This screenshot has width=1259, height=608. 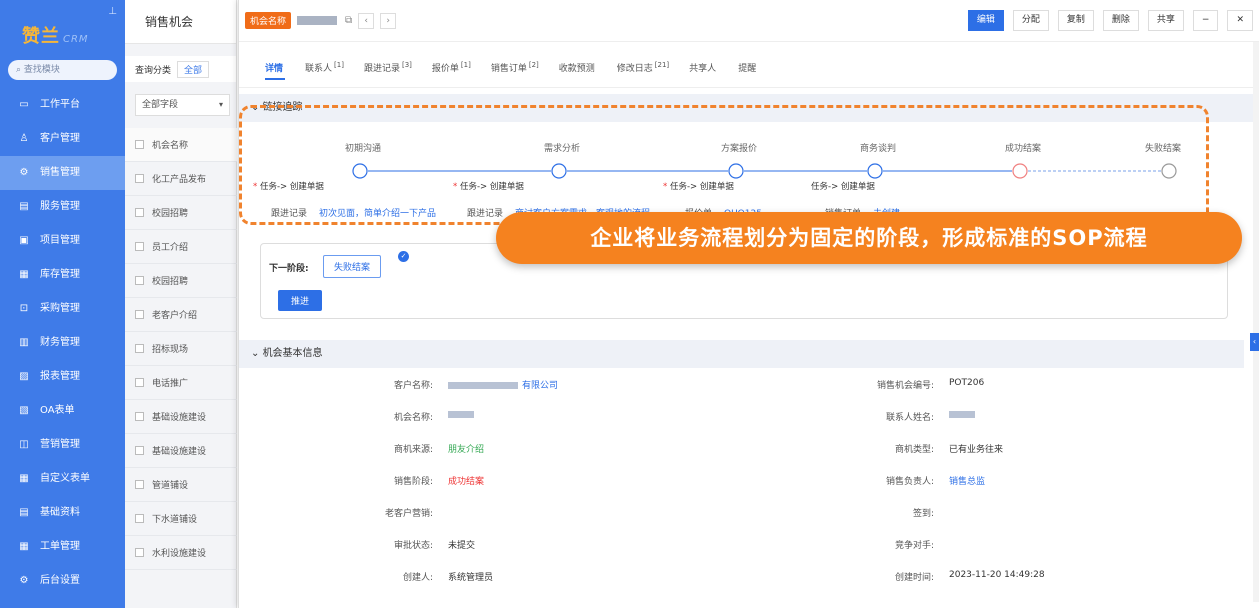 I want to click on list-item: 电话推广, so click(x=181, y=383).